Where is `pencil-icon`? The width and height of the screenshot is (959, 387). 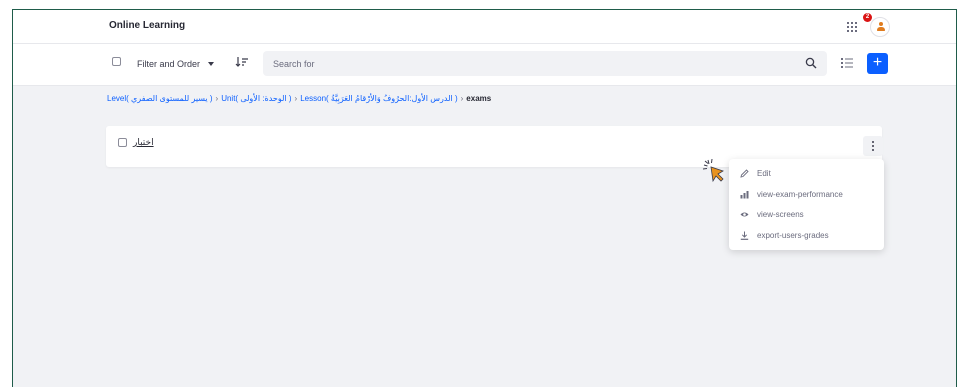 pencil-icon is located at coordinates (744, 173).